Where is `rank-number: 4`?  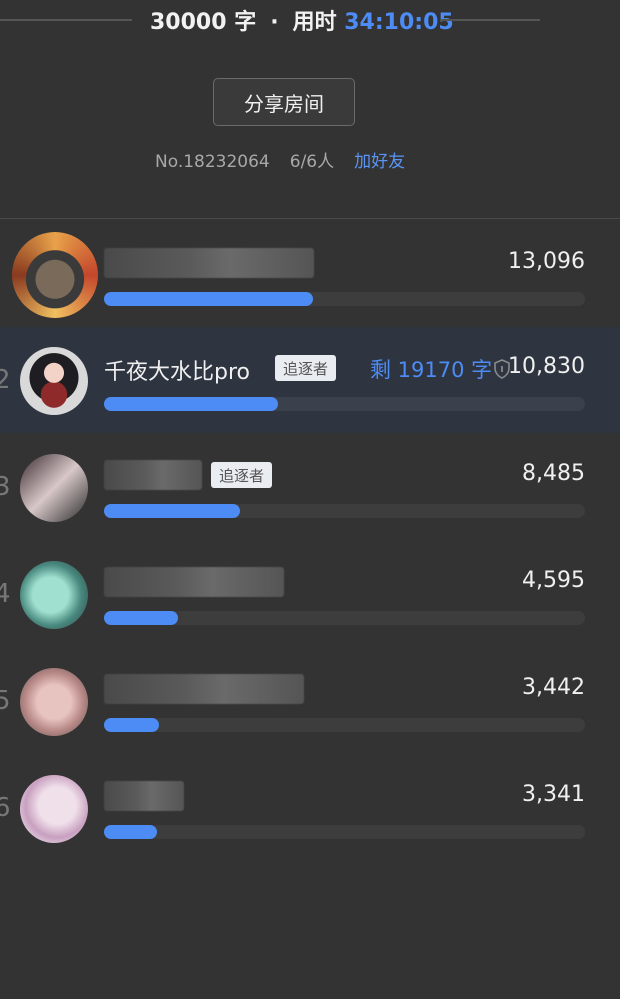 rank-number: 4 is located at coordinates (5, 594).